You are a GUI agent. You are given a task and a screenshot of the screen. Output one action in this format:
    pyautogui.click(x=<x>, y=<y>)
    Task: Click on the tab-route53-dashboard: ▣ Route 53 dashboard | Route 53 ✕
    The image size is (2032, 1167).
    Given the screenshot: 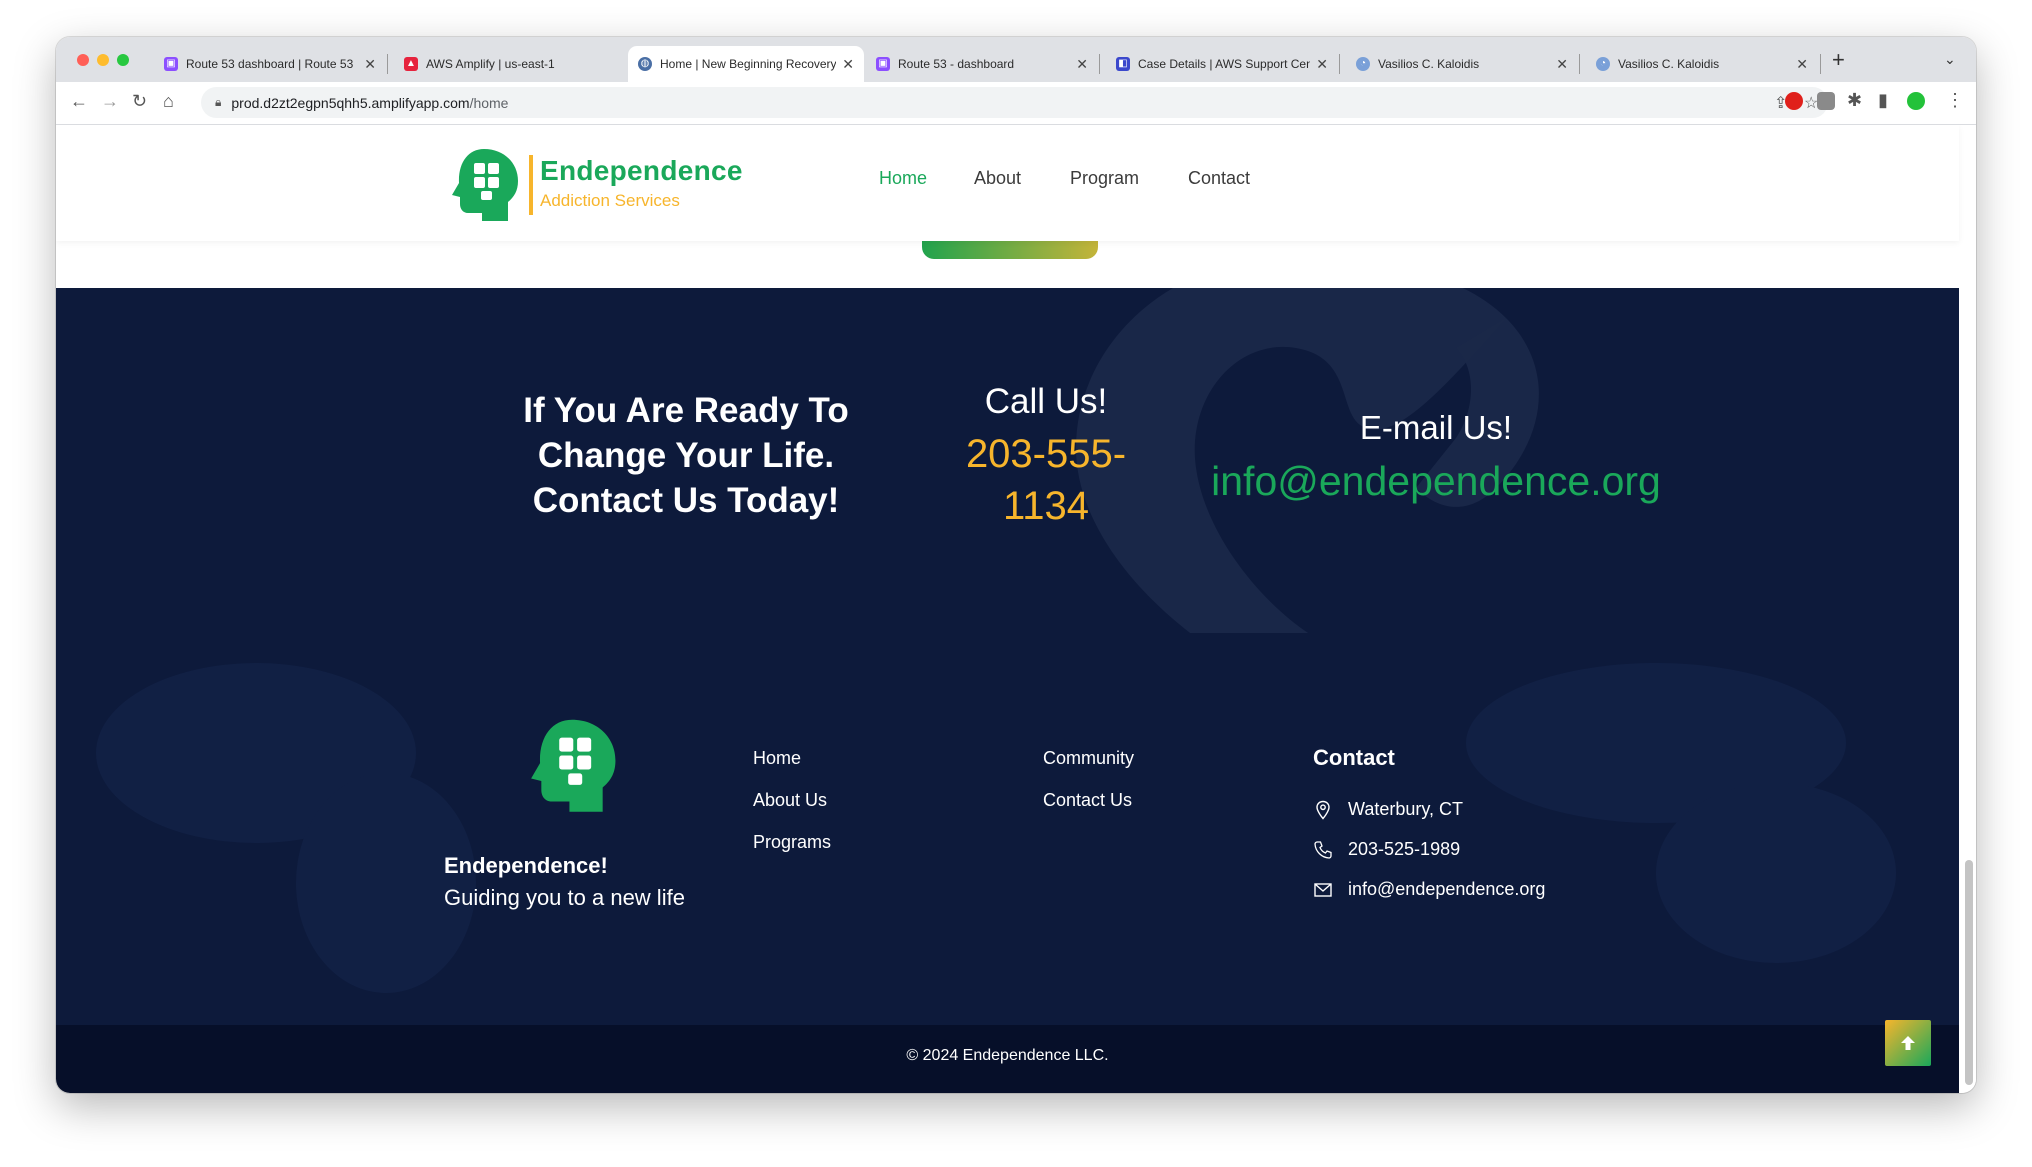 What is the action you would take?
    pyautogui.click(x=270, y=64)
    